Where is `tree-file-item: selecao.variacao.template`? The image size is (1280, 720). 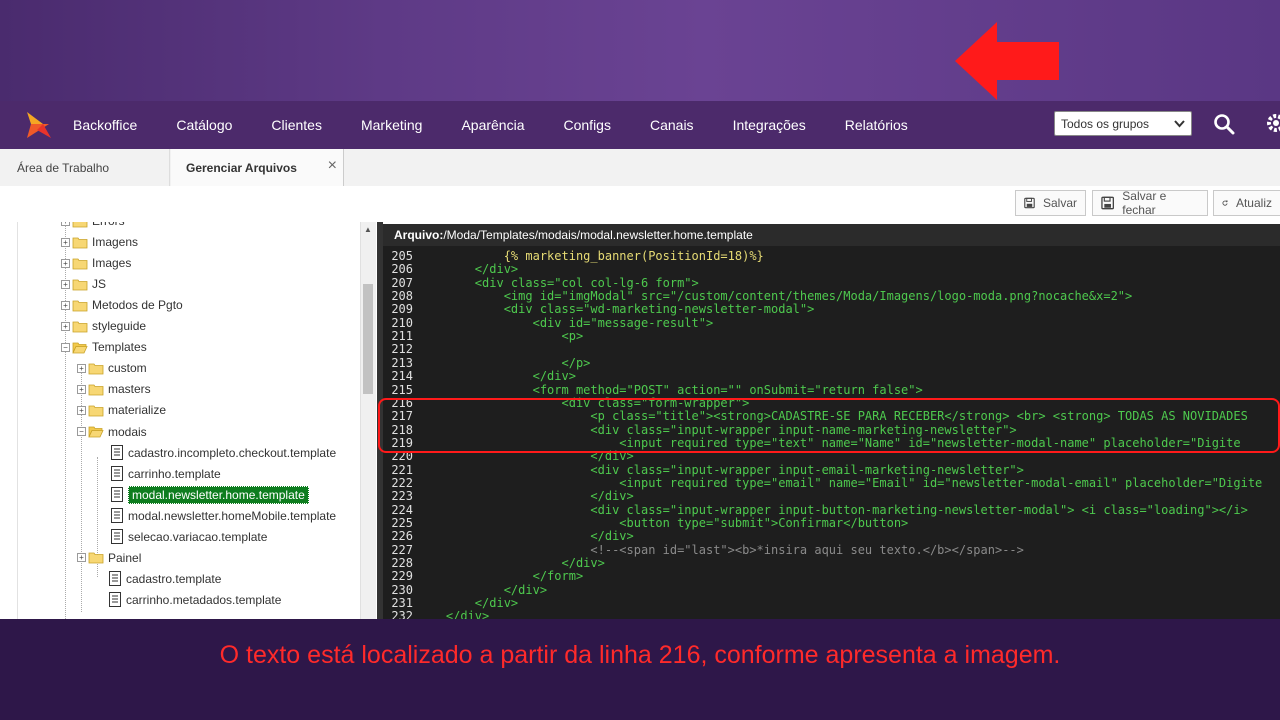 tree-file-item: selecao.variacao.template is located at coordinates (189, 537).